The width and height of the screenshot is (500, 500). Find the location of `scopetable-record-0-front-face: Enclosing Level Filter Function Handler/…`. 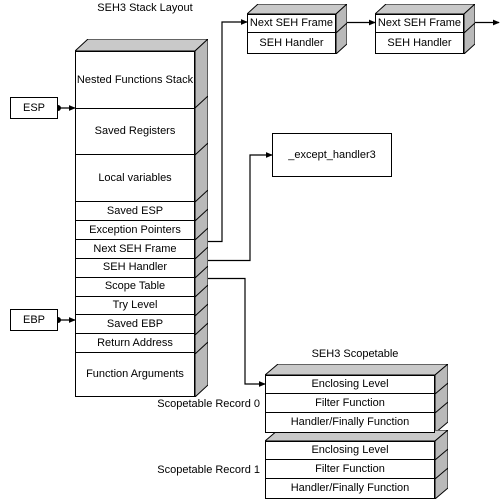

scopetable-record-0-front-face: Enclosing Level Filter Function Handler/… is located at coordinates (350, 404).